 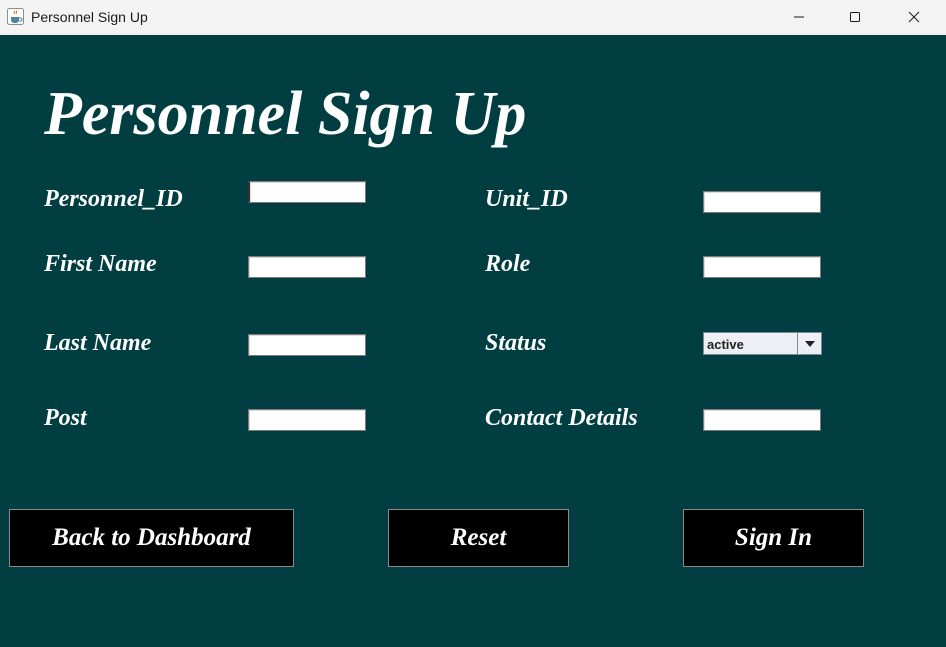 I want to click on maximize-icon, so click(x=855, y=17).